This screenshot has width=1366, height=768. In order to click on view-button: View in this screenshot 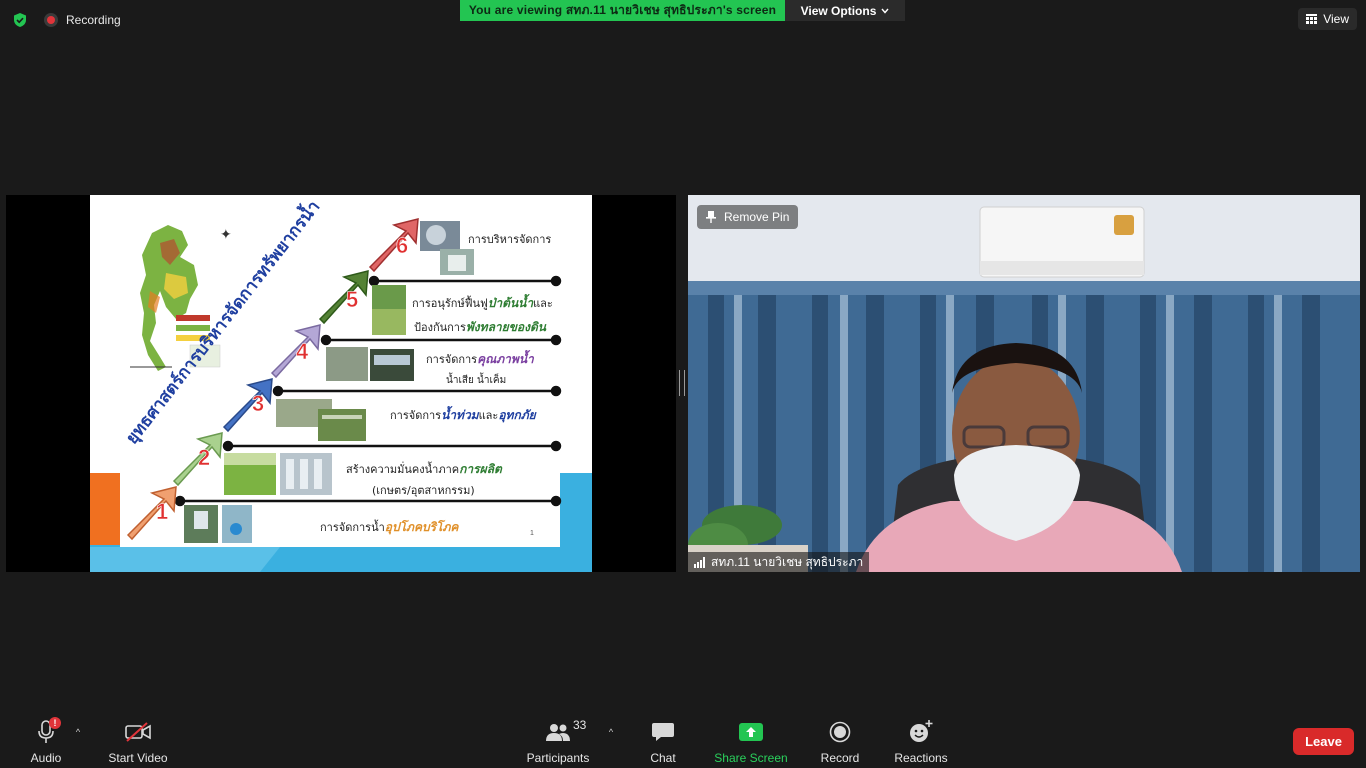, I will do `click(1327, 19)`.